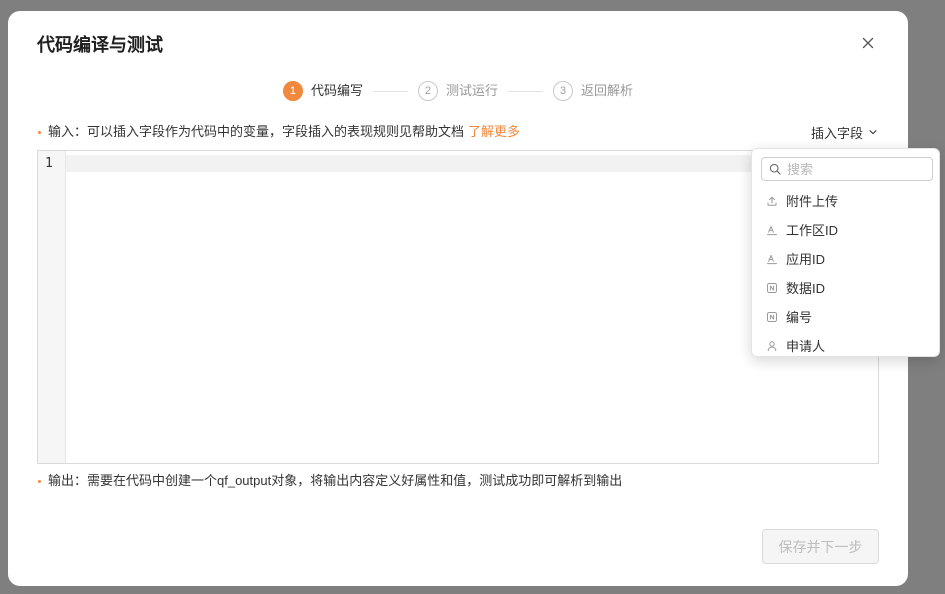 This screenshot has height=594, width=945. I want to click on field-item: 数据ID, so click(845, 287).